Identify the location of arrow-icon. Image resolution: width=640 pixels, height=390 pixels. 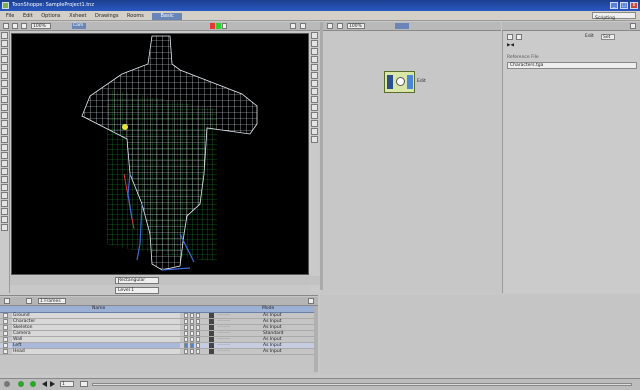
(6, 26).